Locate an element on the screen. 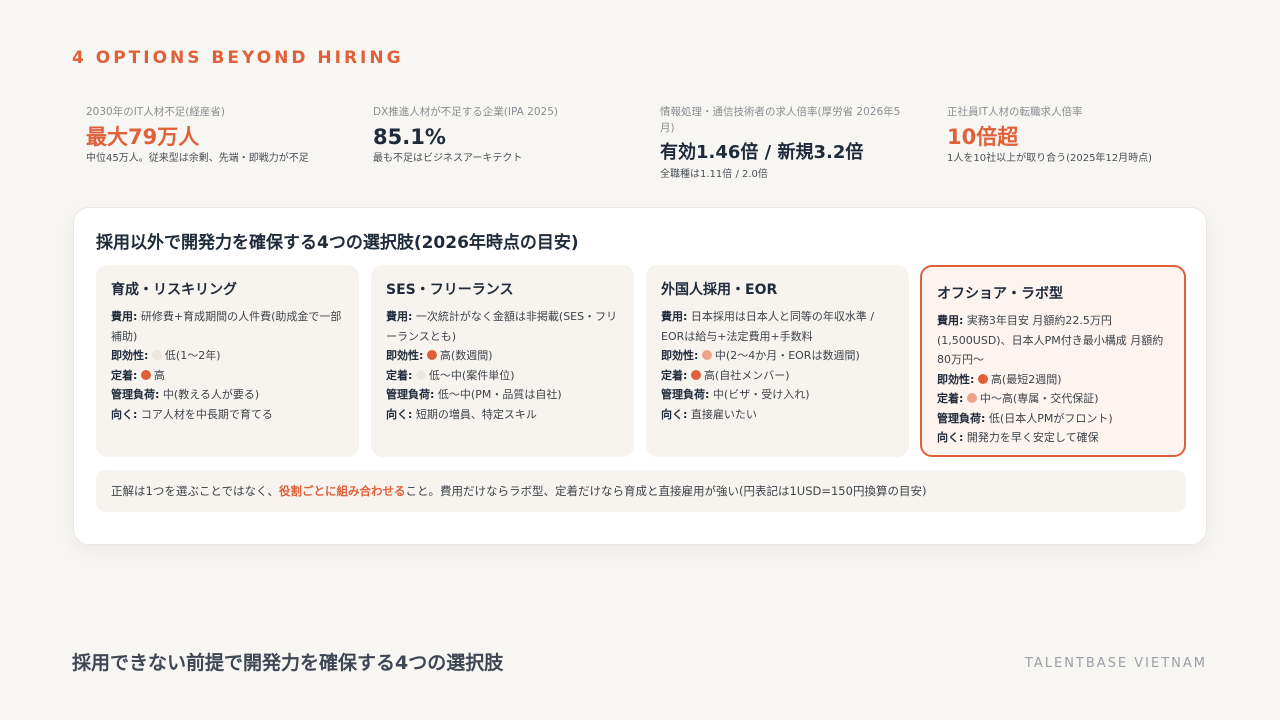 The width and height of the screenshot is (1280, 720). card-row-retention: 定着: 高(自社メンバー) is located at coordinates (778, 376).